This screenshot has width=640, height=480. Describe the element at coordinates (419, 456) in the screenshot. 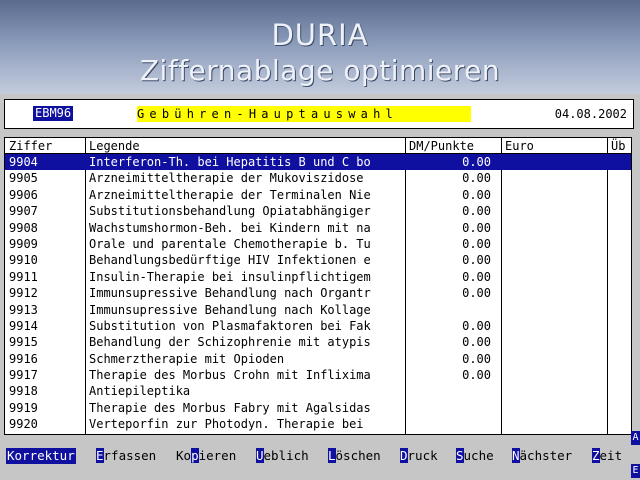

I see `menu-druck: Druck` at that location.